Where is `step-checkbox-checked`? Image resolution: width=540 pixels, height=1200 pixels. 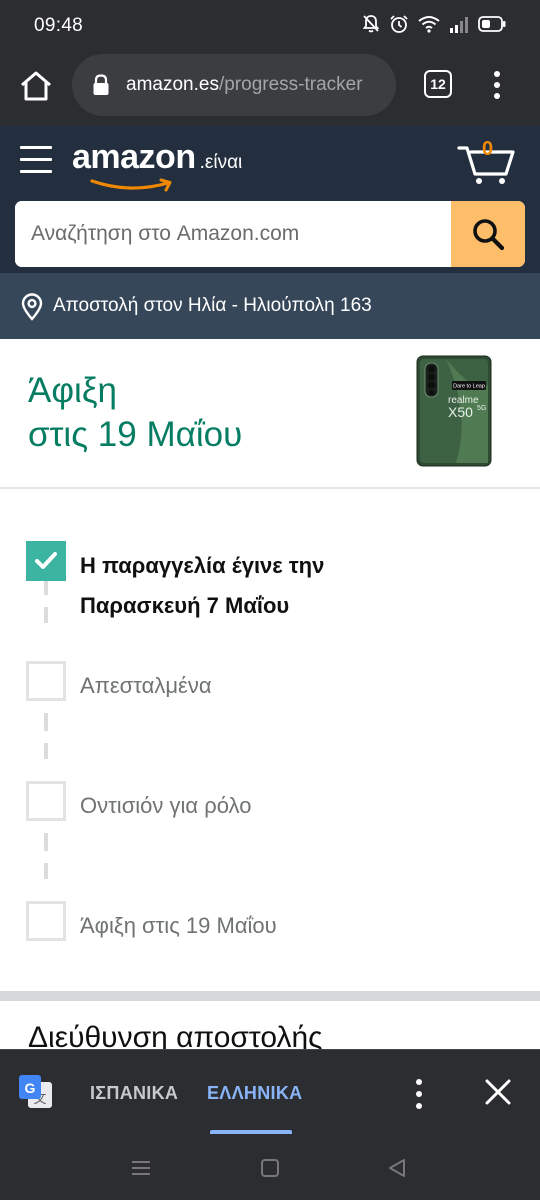 step-checkbox-checked is located at coordinates (46, 561).